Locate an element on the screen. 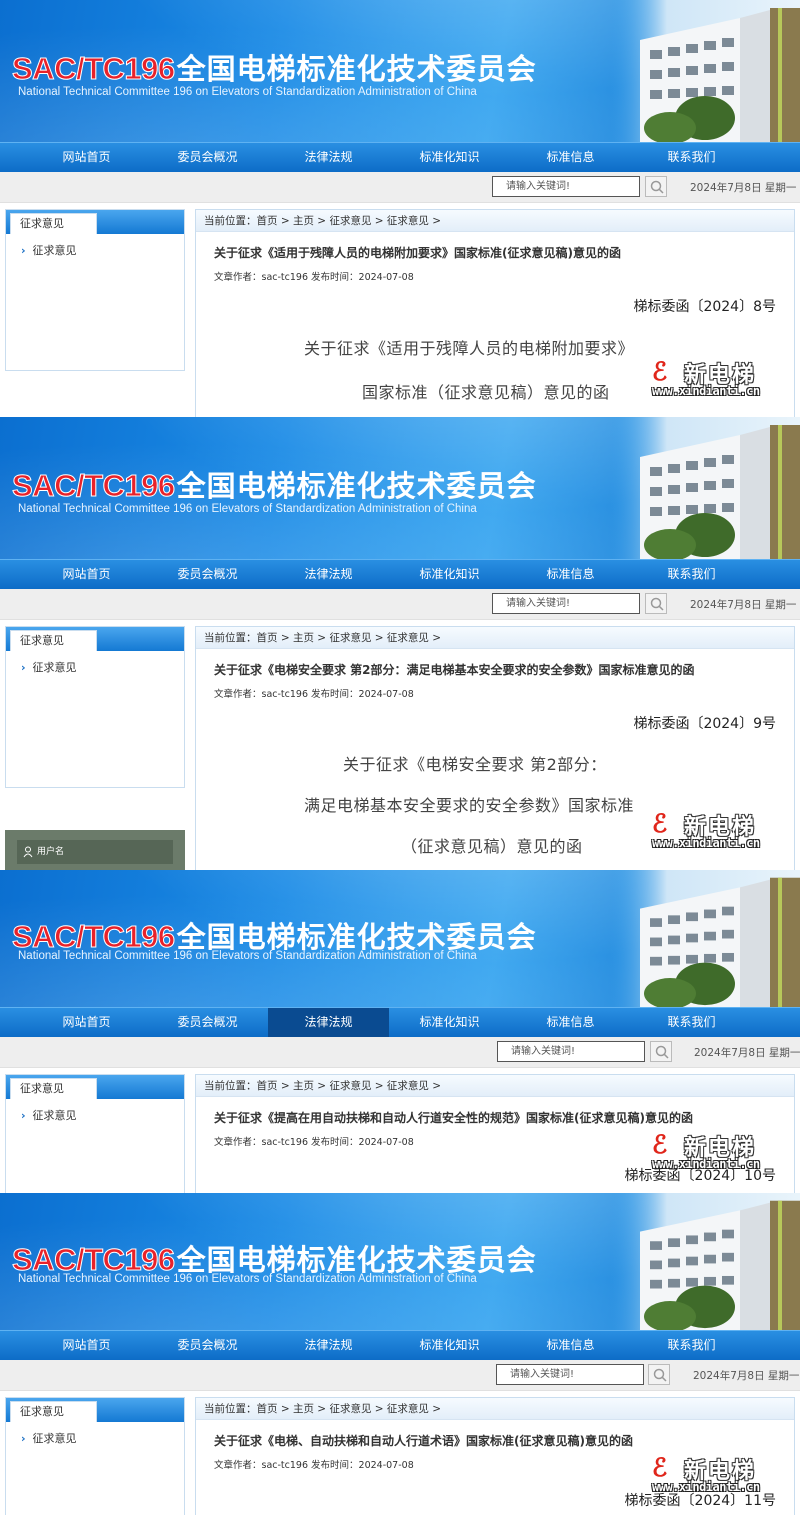 The height and width of the screenshot is (1515, 800). letter-number: 梯标委函〔2024〕9号 is located at coordinates (704, 724).